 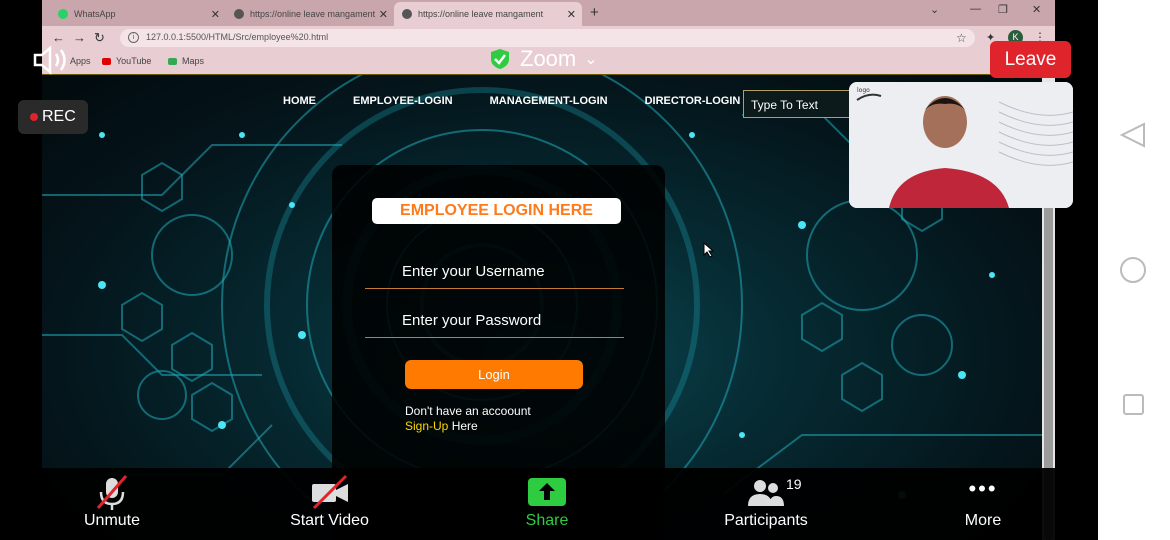 I want to click on url-text: 127.0.0.1:5500/HTML/Src/employee%20.html, so click(x=237, y=37).